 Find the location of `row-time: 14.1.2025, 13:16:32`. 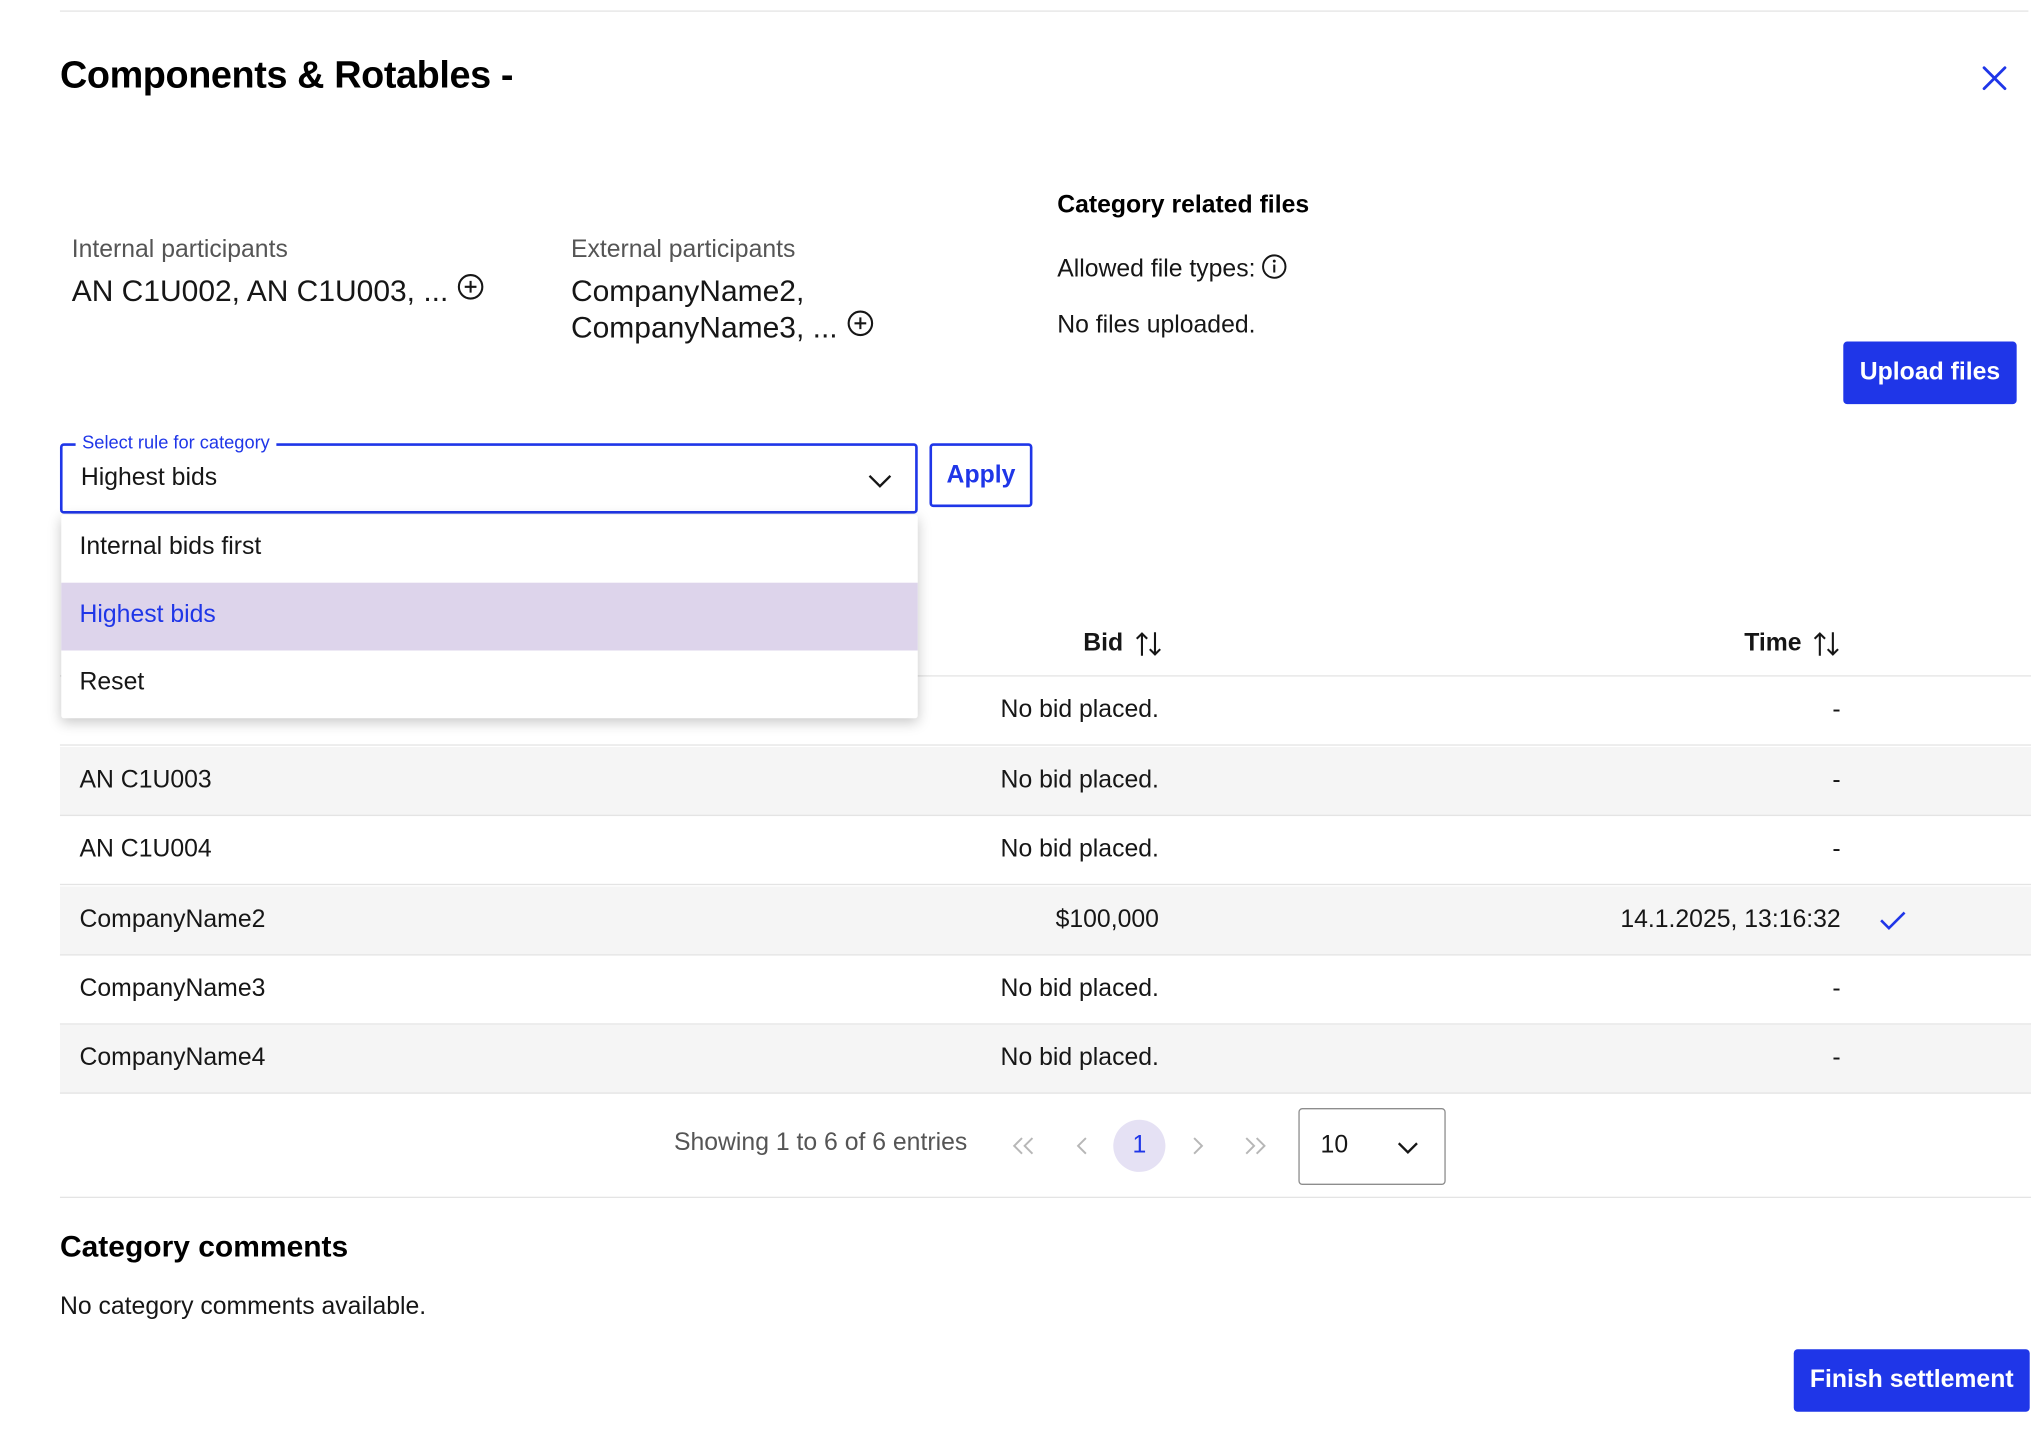

row-time: 14.1.2025, 13:16:32 is located at coordinates (1730, 920).